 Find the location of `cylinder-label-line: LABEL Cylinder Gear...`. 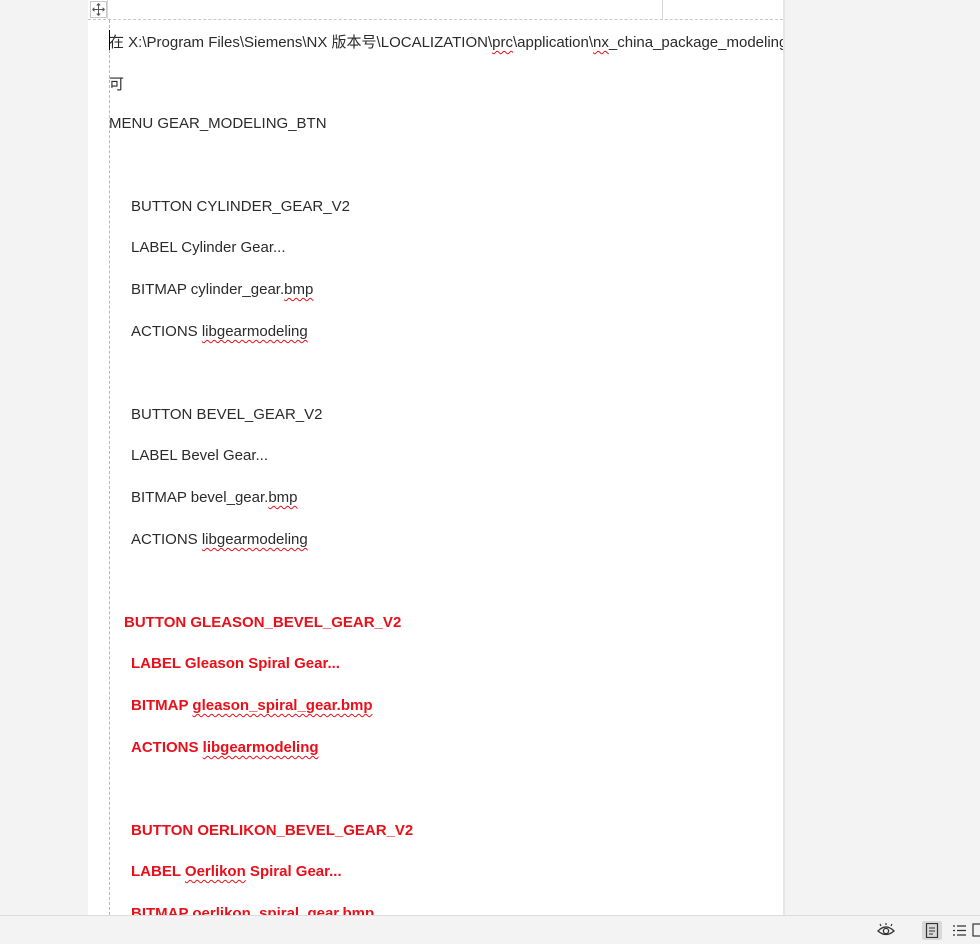

cylinder-label-line: LABEL Cylinder Gear... is located at coordinates (208, 247).